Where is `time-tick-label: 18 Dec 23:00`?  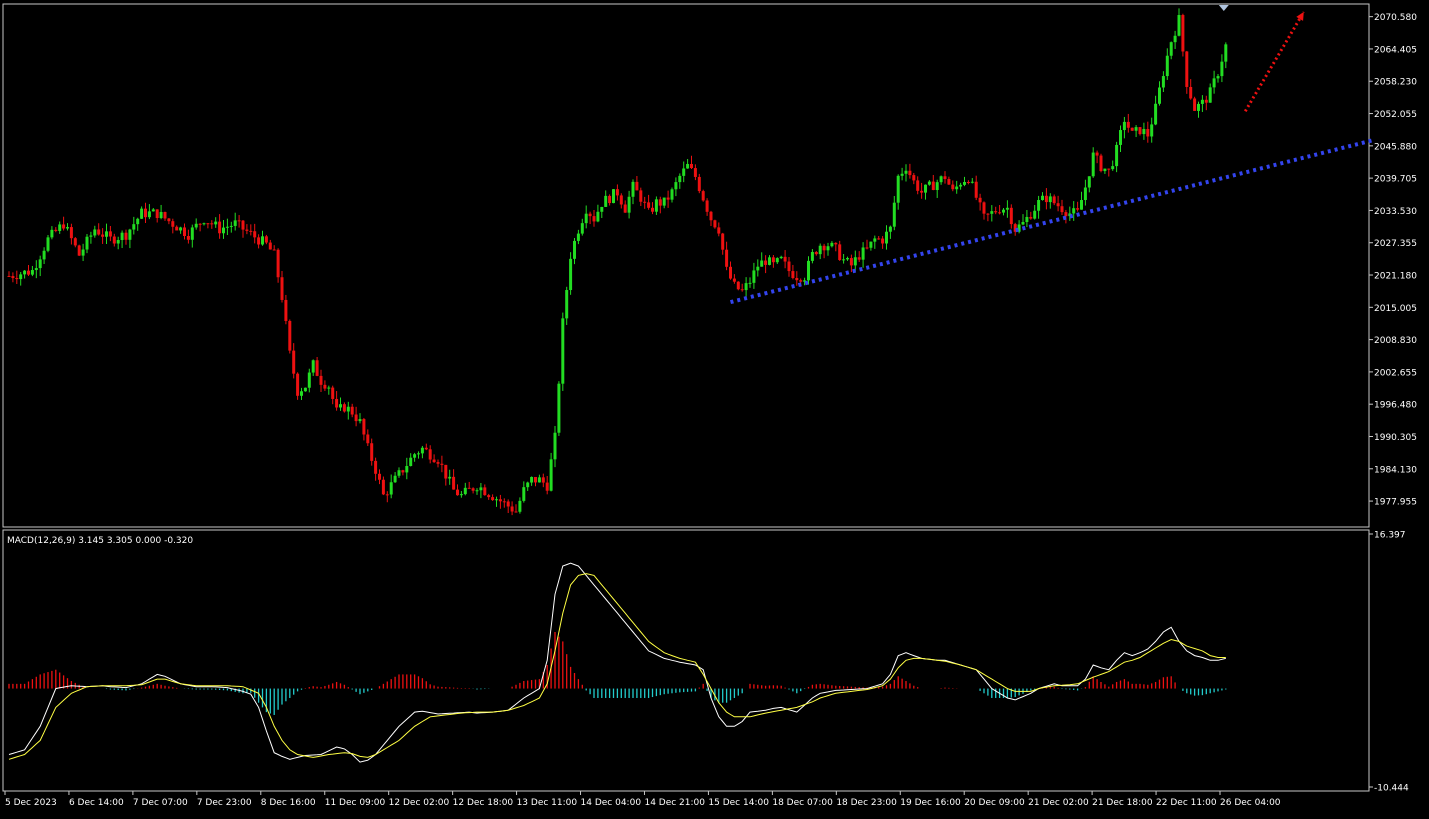 time-tick-label: 18 Dec 23:00 is located at coordinates (866, 803).